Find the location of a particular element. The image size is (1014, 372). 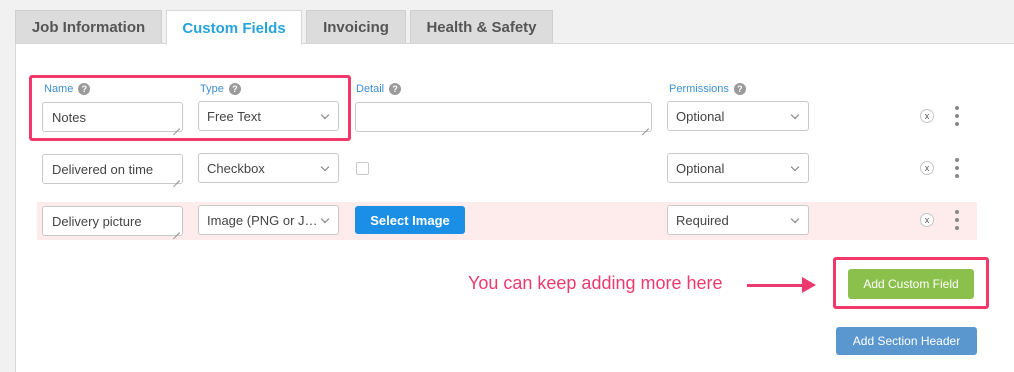

custom-field-permission-select: Required is located at coordinates (738, 220).